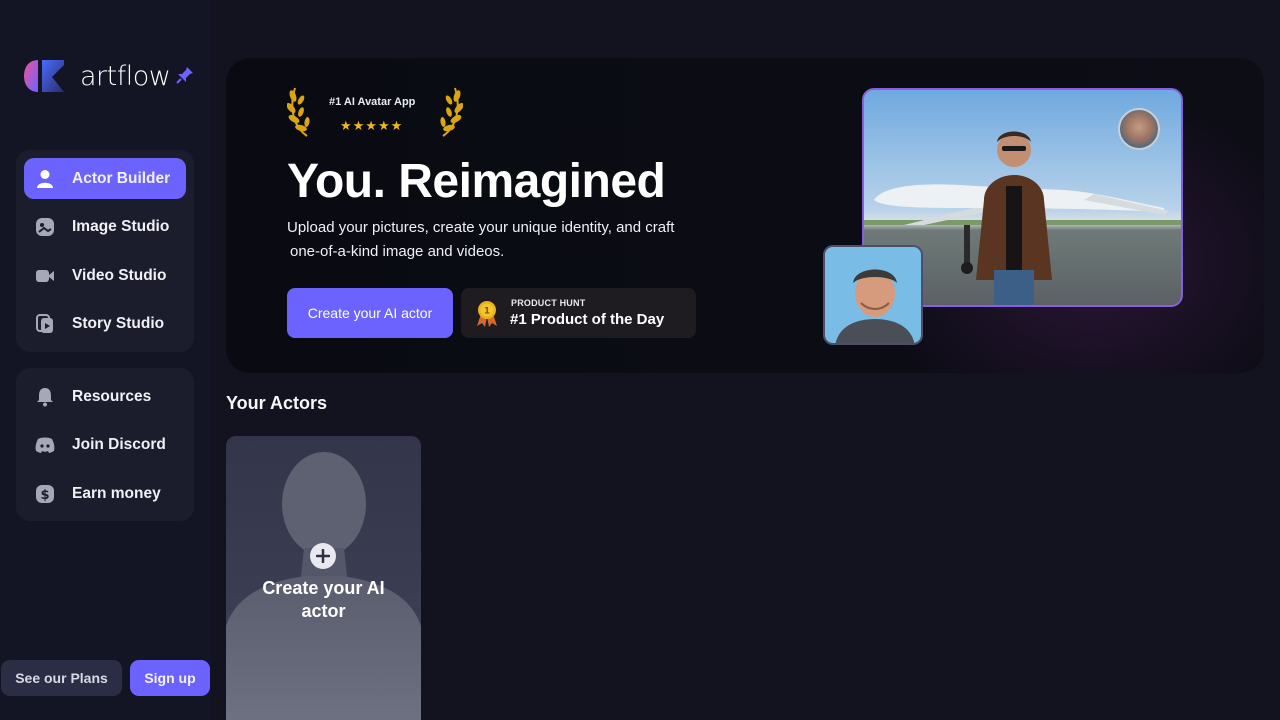 The width and height of the screenshot is (1280, 720). Describe the element at coordinates (45, 397) in the screenshot. I see `bell-icon` at that location.